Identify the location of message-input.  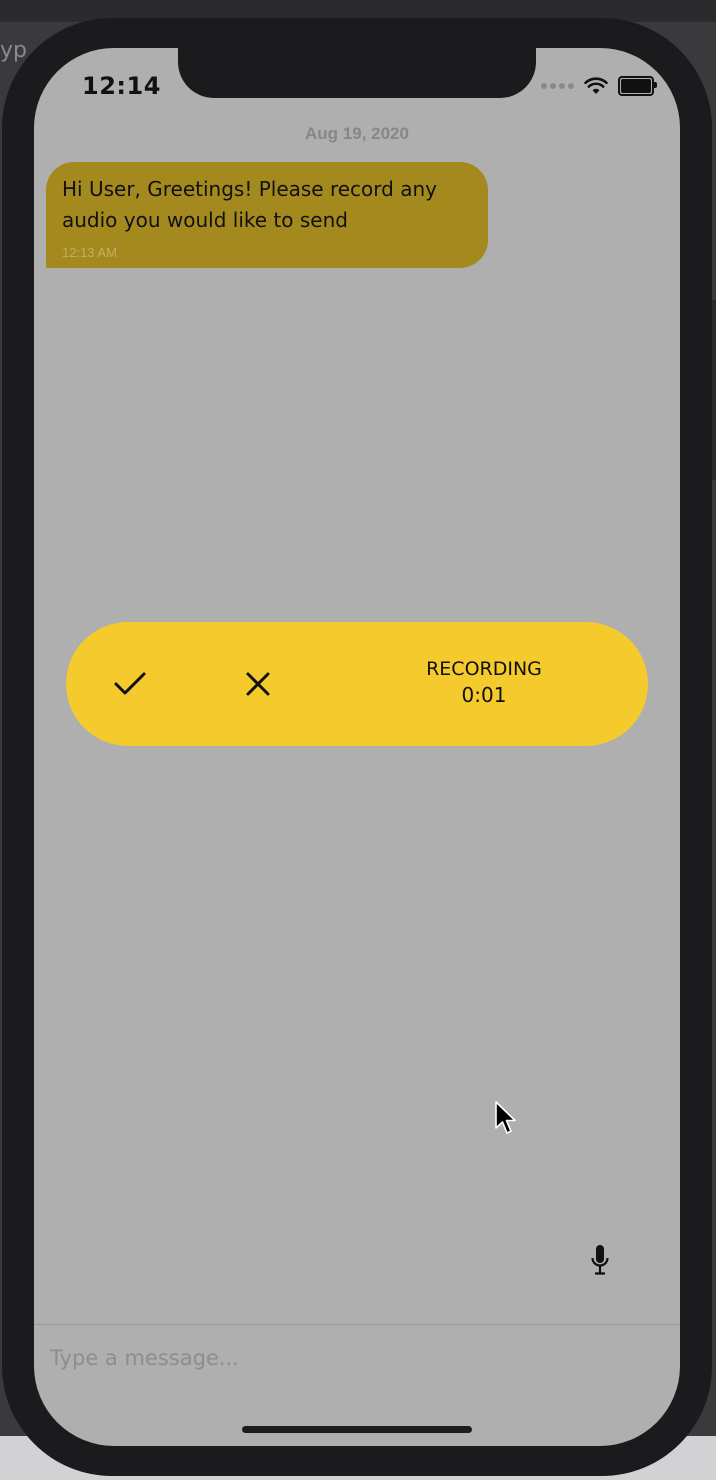
(330, 1358).